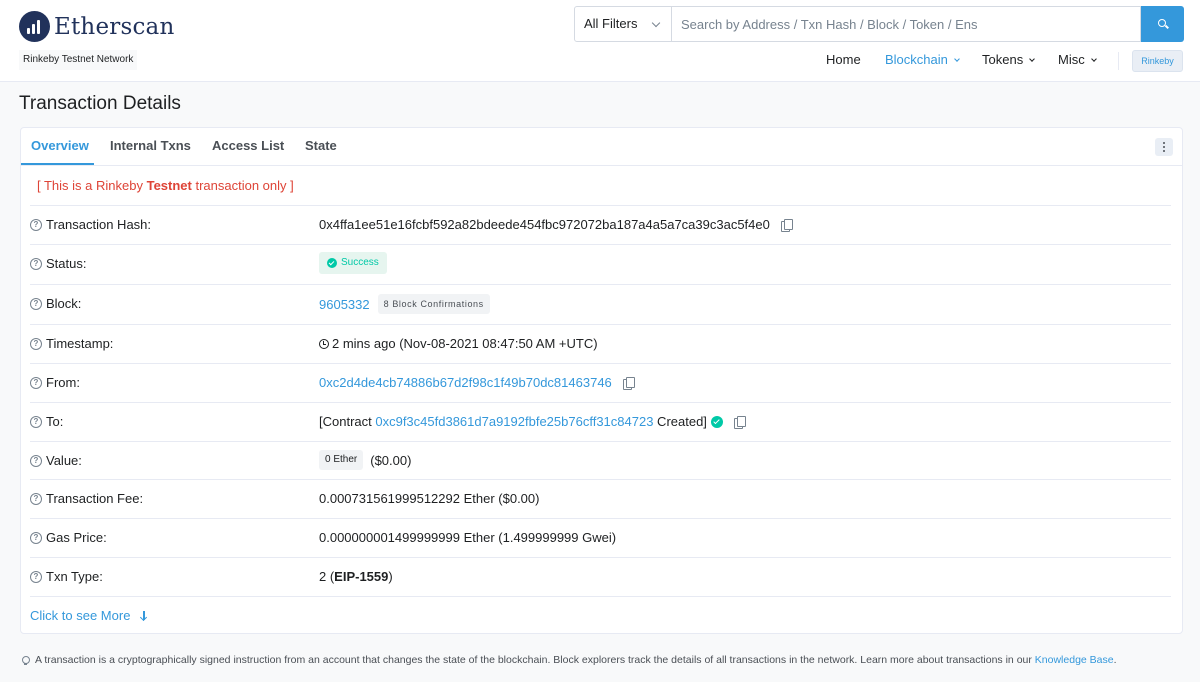  I want to click on label-transaction-fee: ? Transaction Fee:, so click(86, 498).